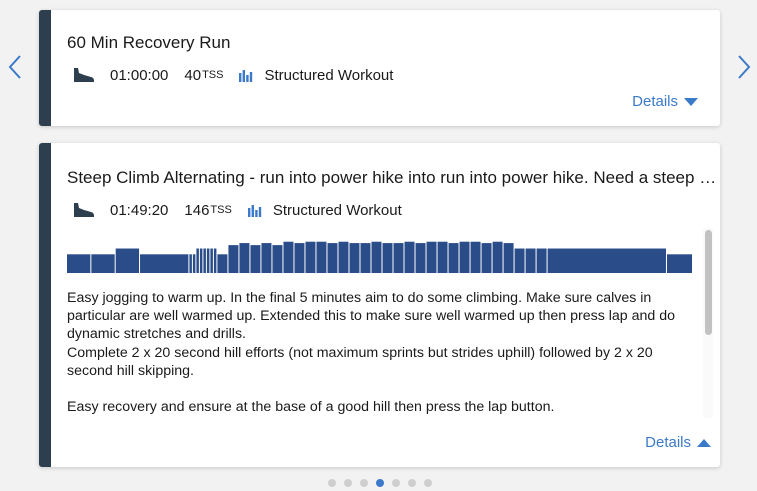  Describe the element at coordinates (708, 282) in the screenshot. I see `scrollbar-thumb` at that location.